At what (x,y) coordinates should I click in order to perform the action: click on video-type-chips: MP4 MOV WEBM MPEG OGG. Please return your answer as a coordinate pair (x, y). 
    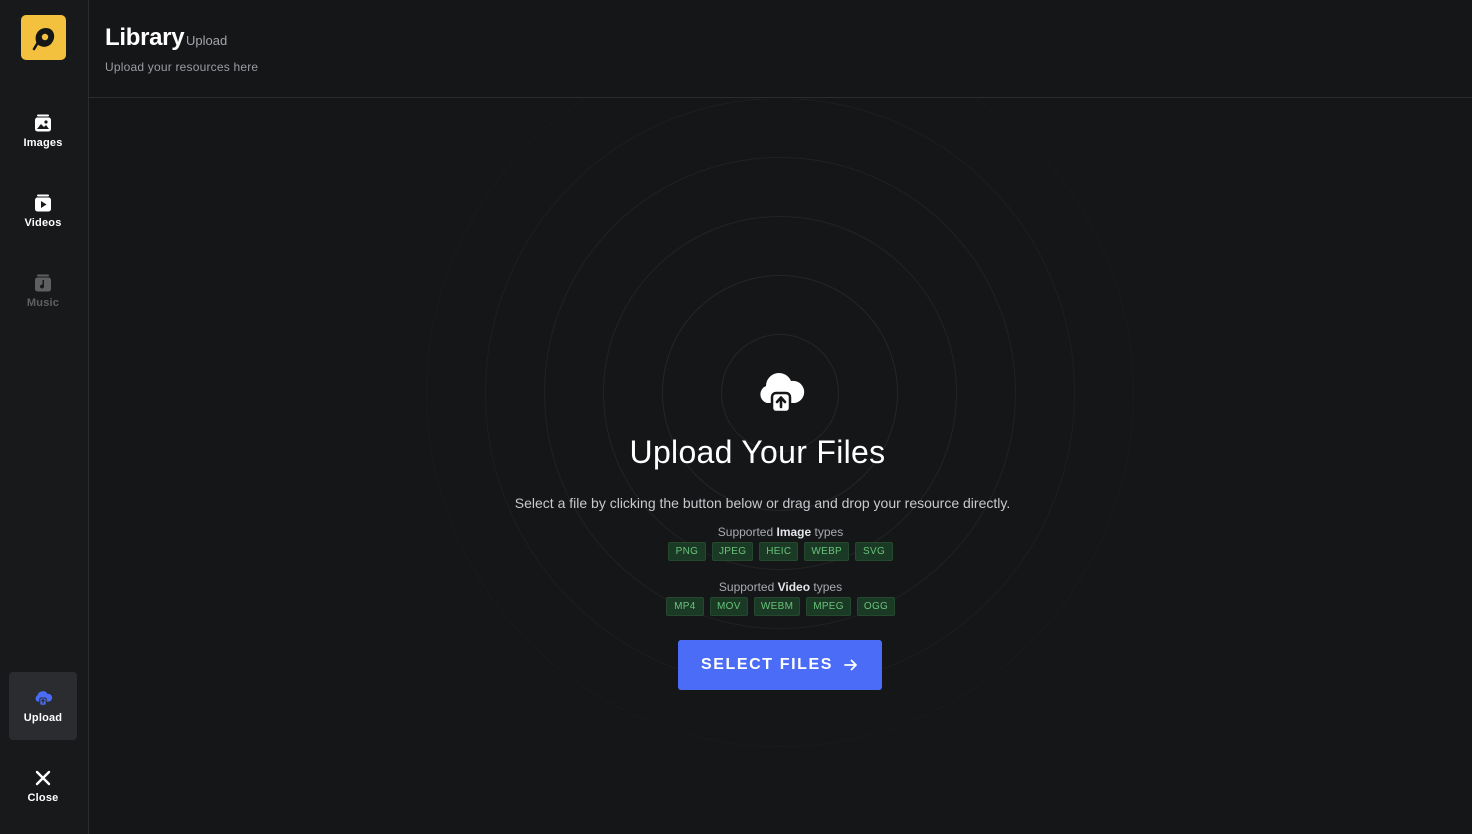
    Looking at the image, I should click on (780, 606).